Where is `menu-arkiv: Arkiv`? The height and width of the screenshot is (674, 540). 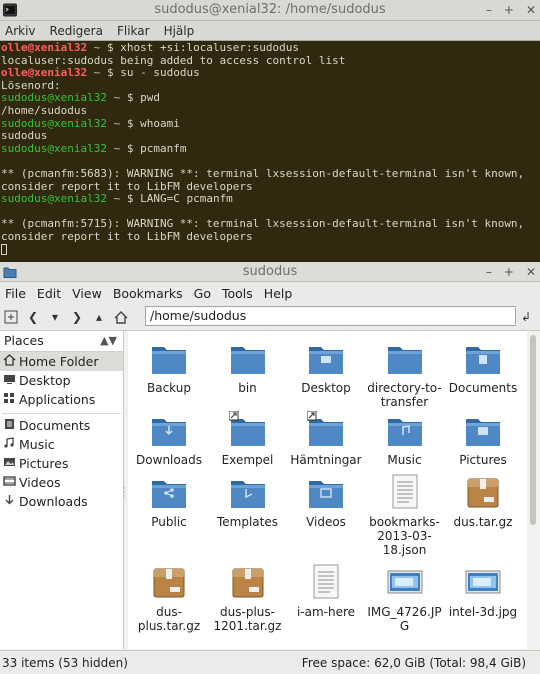
menu-arkiv: Arkiv is located at coordinates (20, 31).